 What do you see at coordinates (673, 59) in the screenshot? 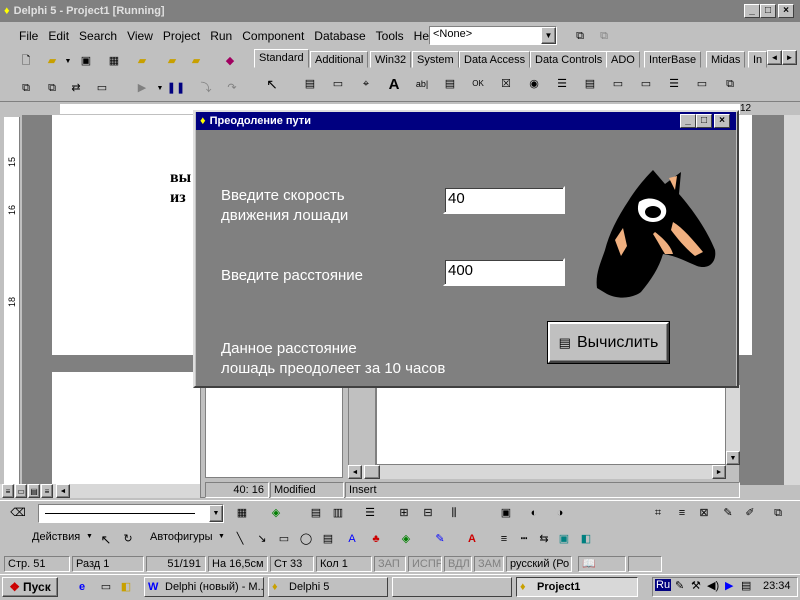
I see `tab-interbase: InterBase` at bounding box center [673, 59].